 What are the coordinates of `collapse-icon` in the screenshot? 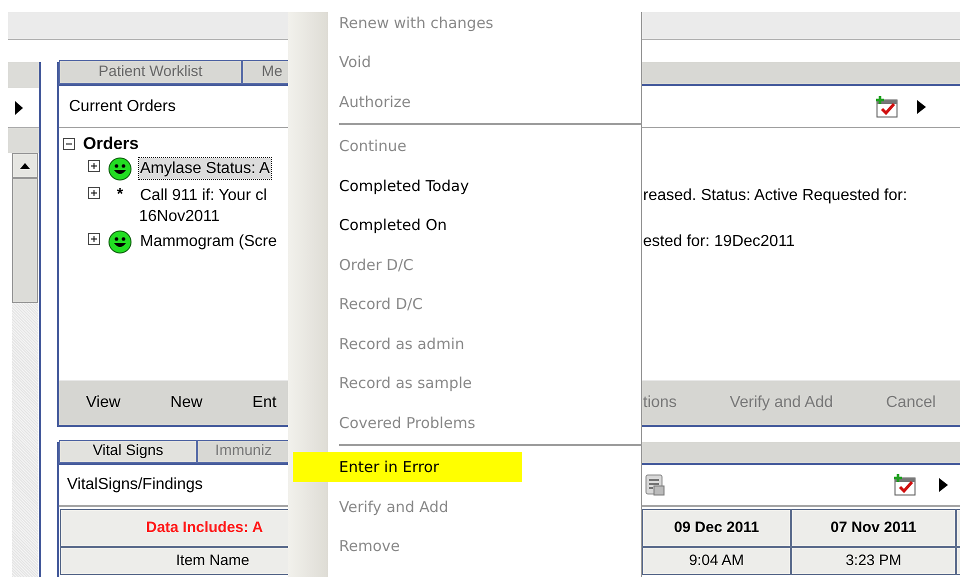 It's located at (69, 144).